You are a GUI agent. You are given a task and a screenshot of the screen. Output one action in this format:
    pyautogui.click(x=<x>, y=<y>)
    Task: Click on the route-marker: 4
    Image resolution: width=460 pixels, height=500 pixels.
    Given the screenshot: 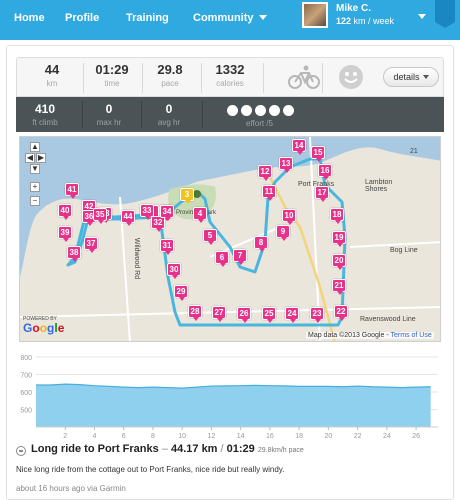 What is the action you would take?
    pyautogui.click(x=200, y=215)
    